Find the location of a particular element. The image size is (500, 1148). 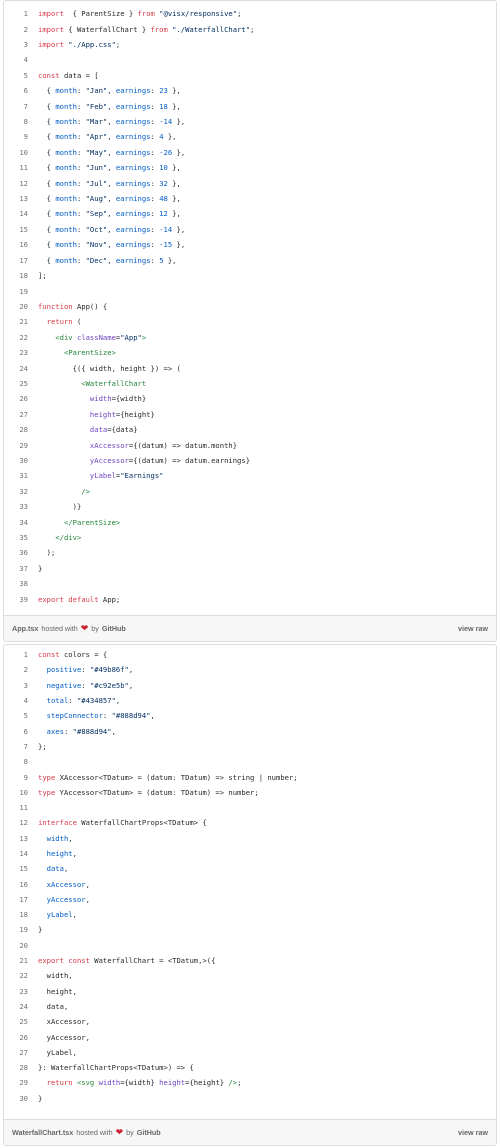

code-line: 14 { month: "Sep", earnings: 12 }, is located at coordinates (250, 213).